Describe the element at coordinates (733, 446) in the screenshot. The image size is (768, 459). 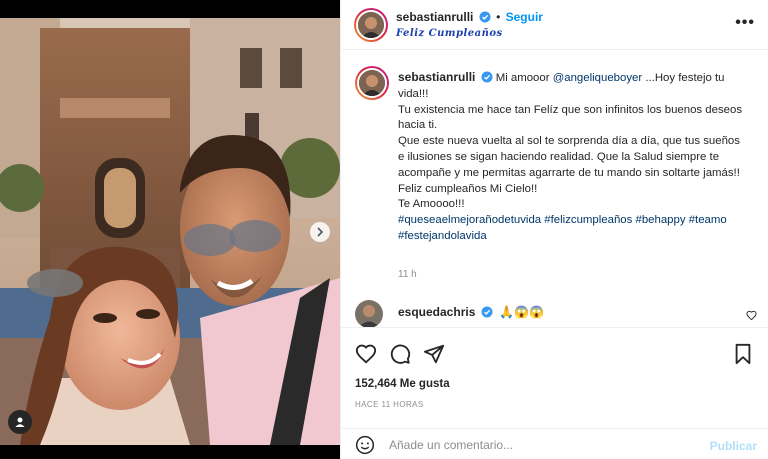
I see `publish-button: Publicar` at that location.